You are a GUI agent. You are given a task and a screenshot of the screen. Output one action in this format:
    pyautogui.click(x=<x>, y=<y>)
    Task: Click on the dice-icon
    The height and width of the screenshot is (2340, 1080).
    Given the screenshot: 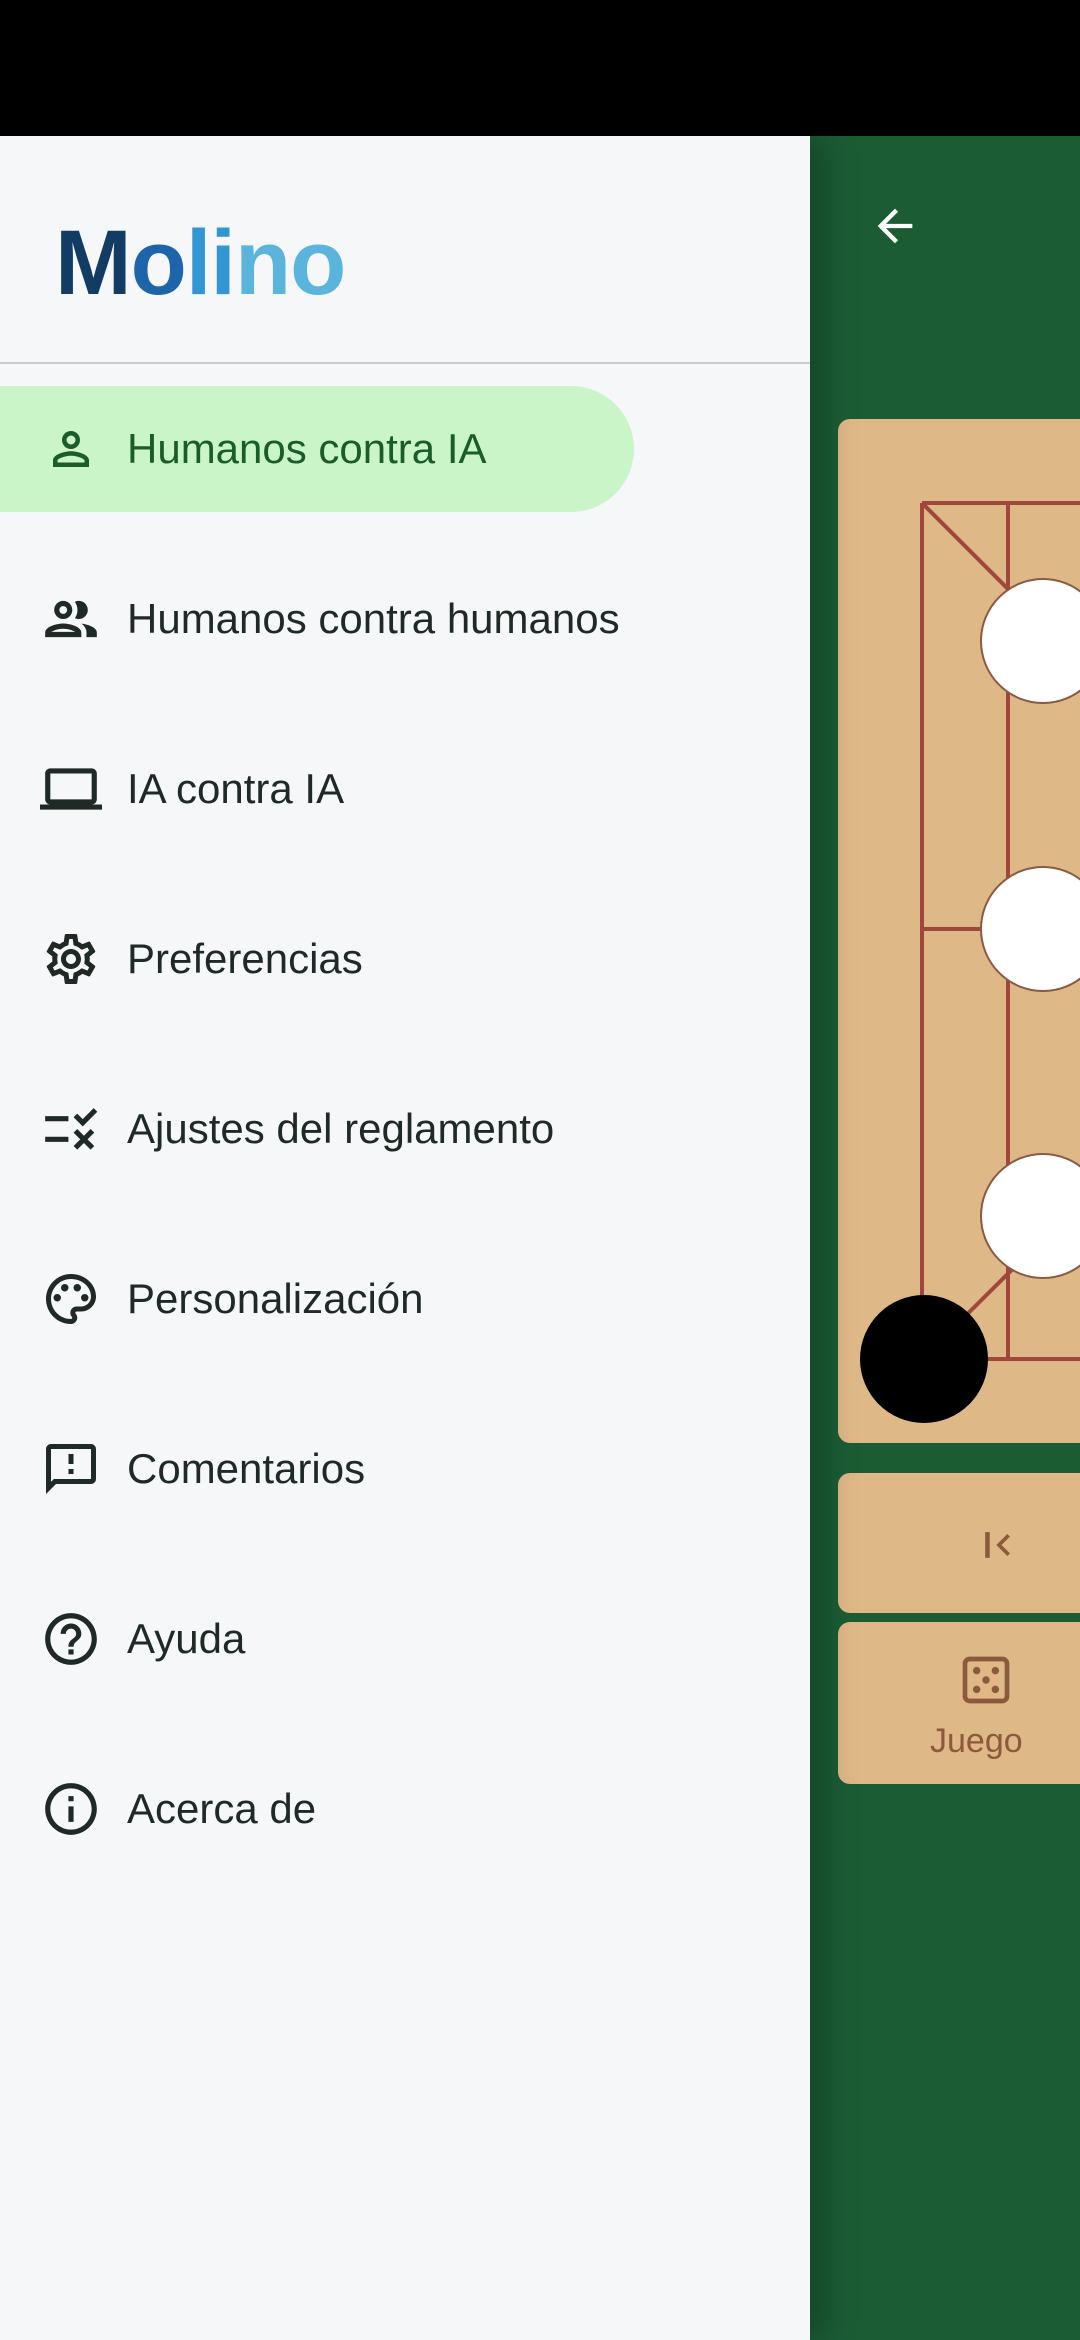 What is the action you would take?
    pyautogui.click(x=986, y=1680)
    